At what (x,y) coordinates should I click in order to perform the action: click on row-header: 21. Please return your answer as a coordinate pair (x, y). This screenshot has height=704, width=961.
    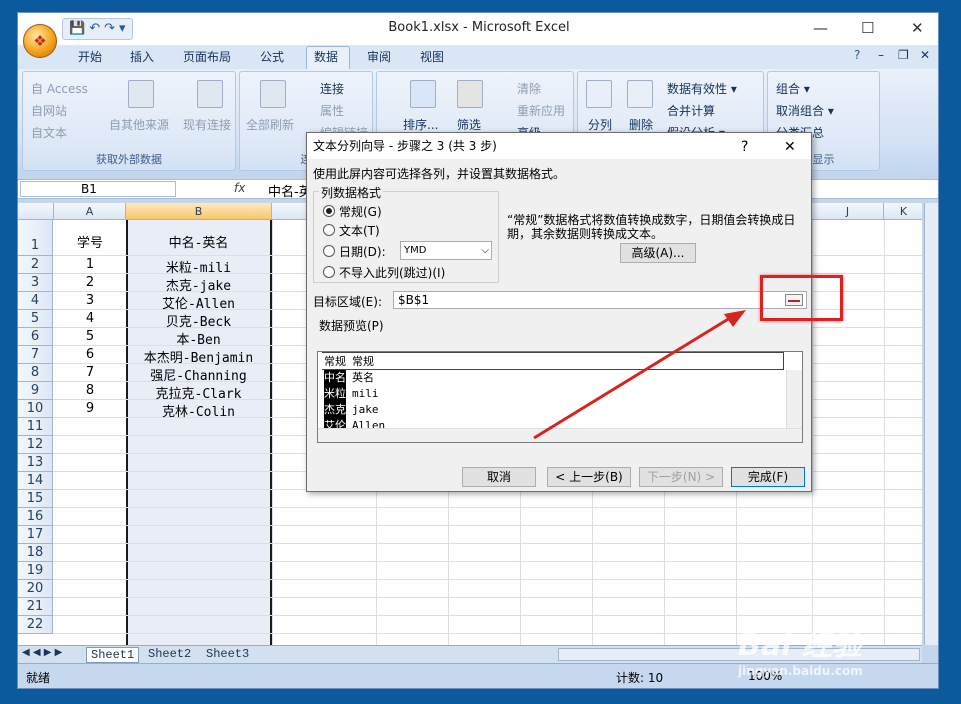
    Looking at the image, I should click on (35, 607).